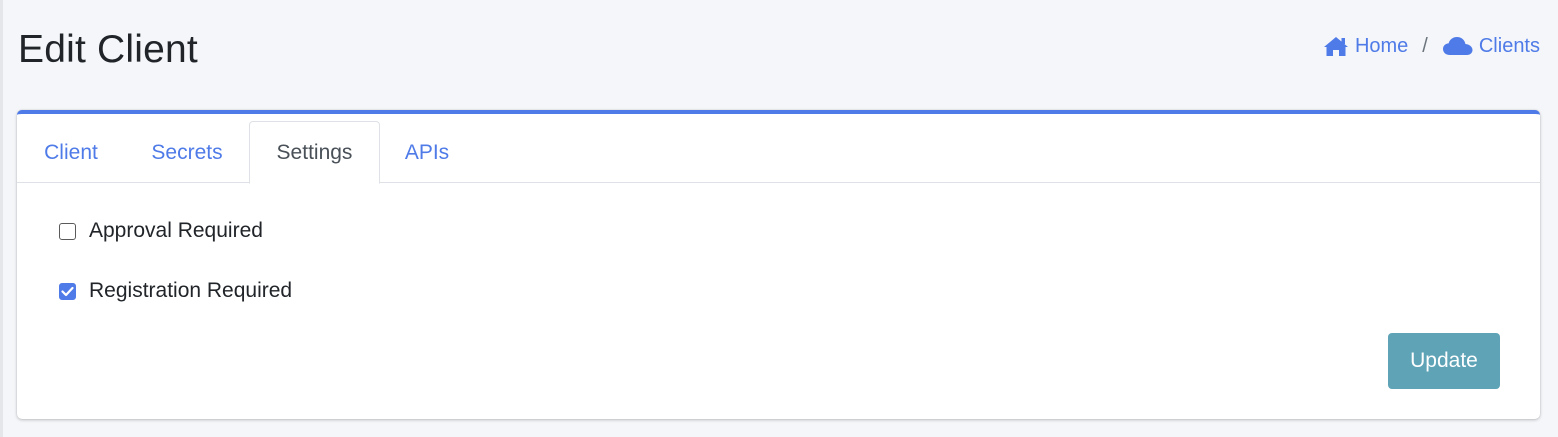 The image size is (1558, 437). I want to click on breadcrumb-clients-link: Clients, so click(1491, 46).